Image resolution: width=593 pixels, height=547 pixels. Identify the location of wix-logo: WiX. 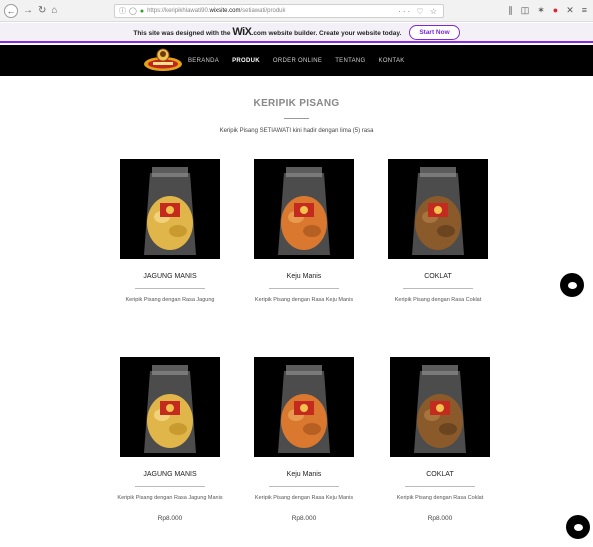
(242, 32).